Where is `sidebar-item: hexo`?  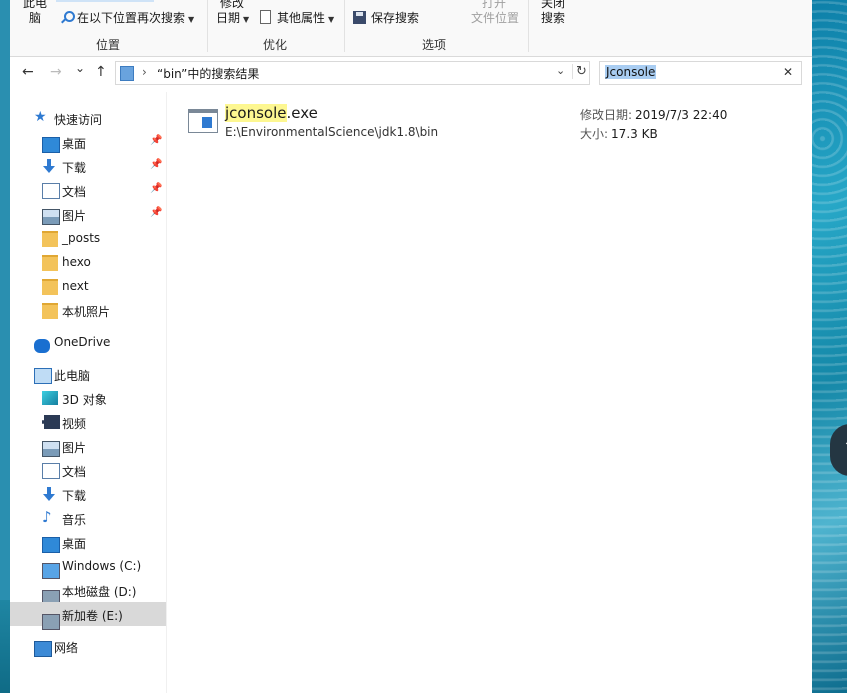
sidebar-item: hexo is located at coordinates (88, 262).